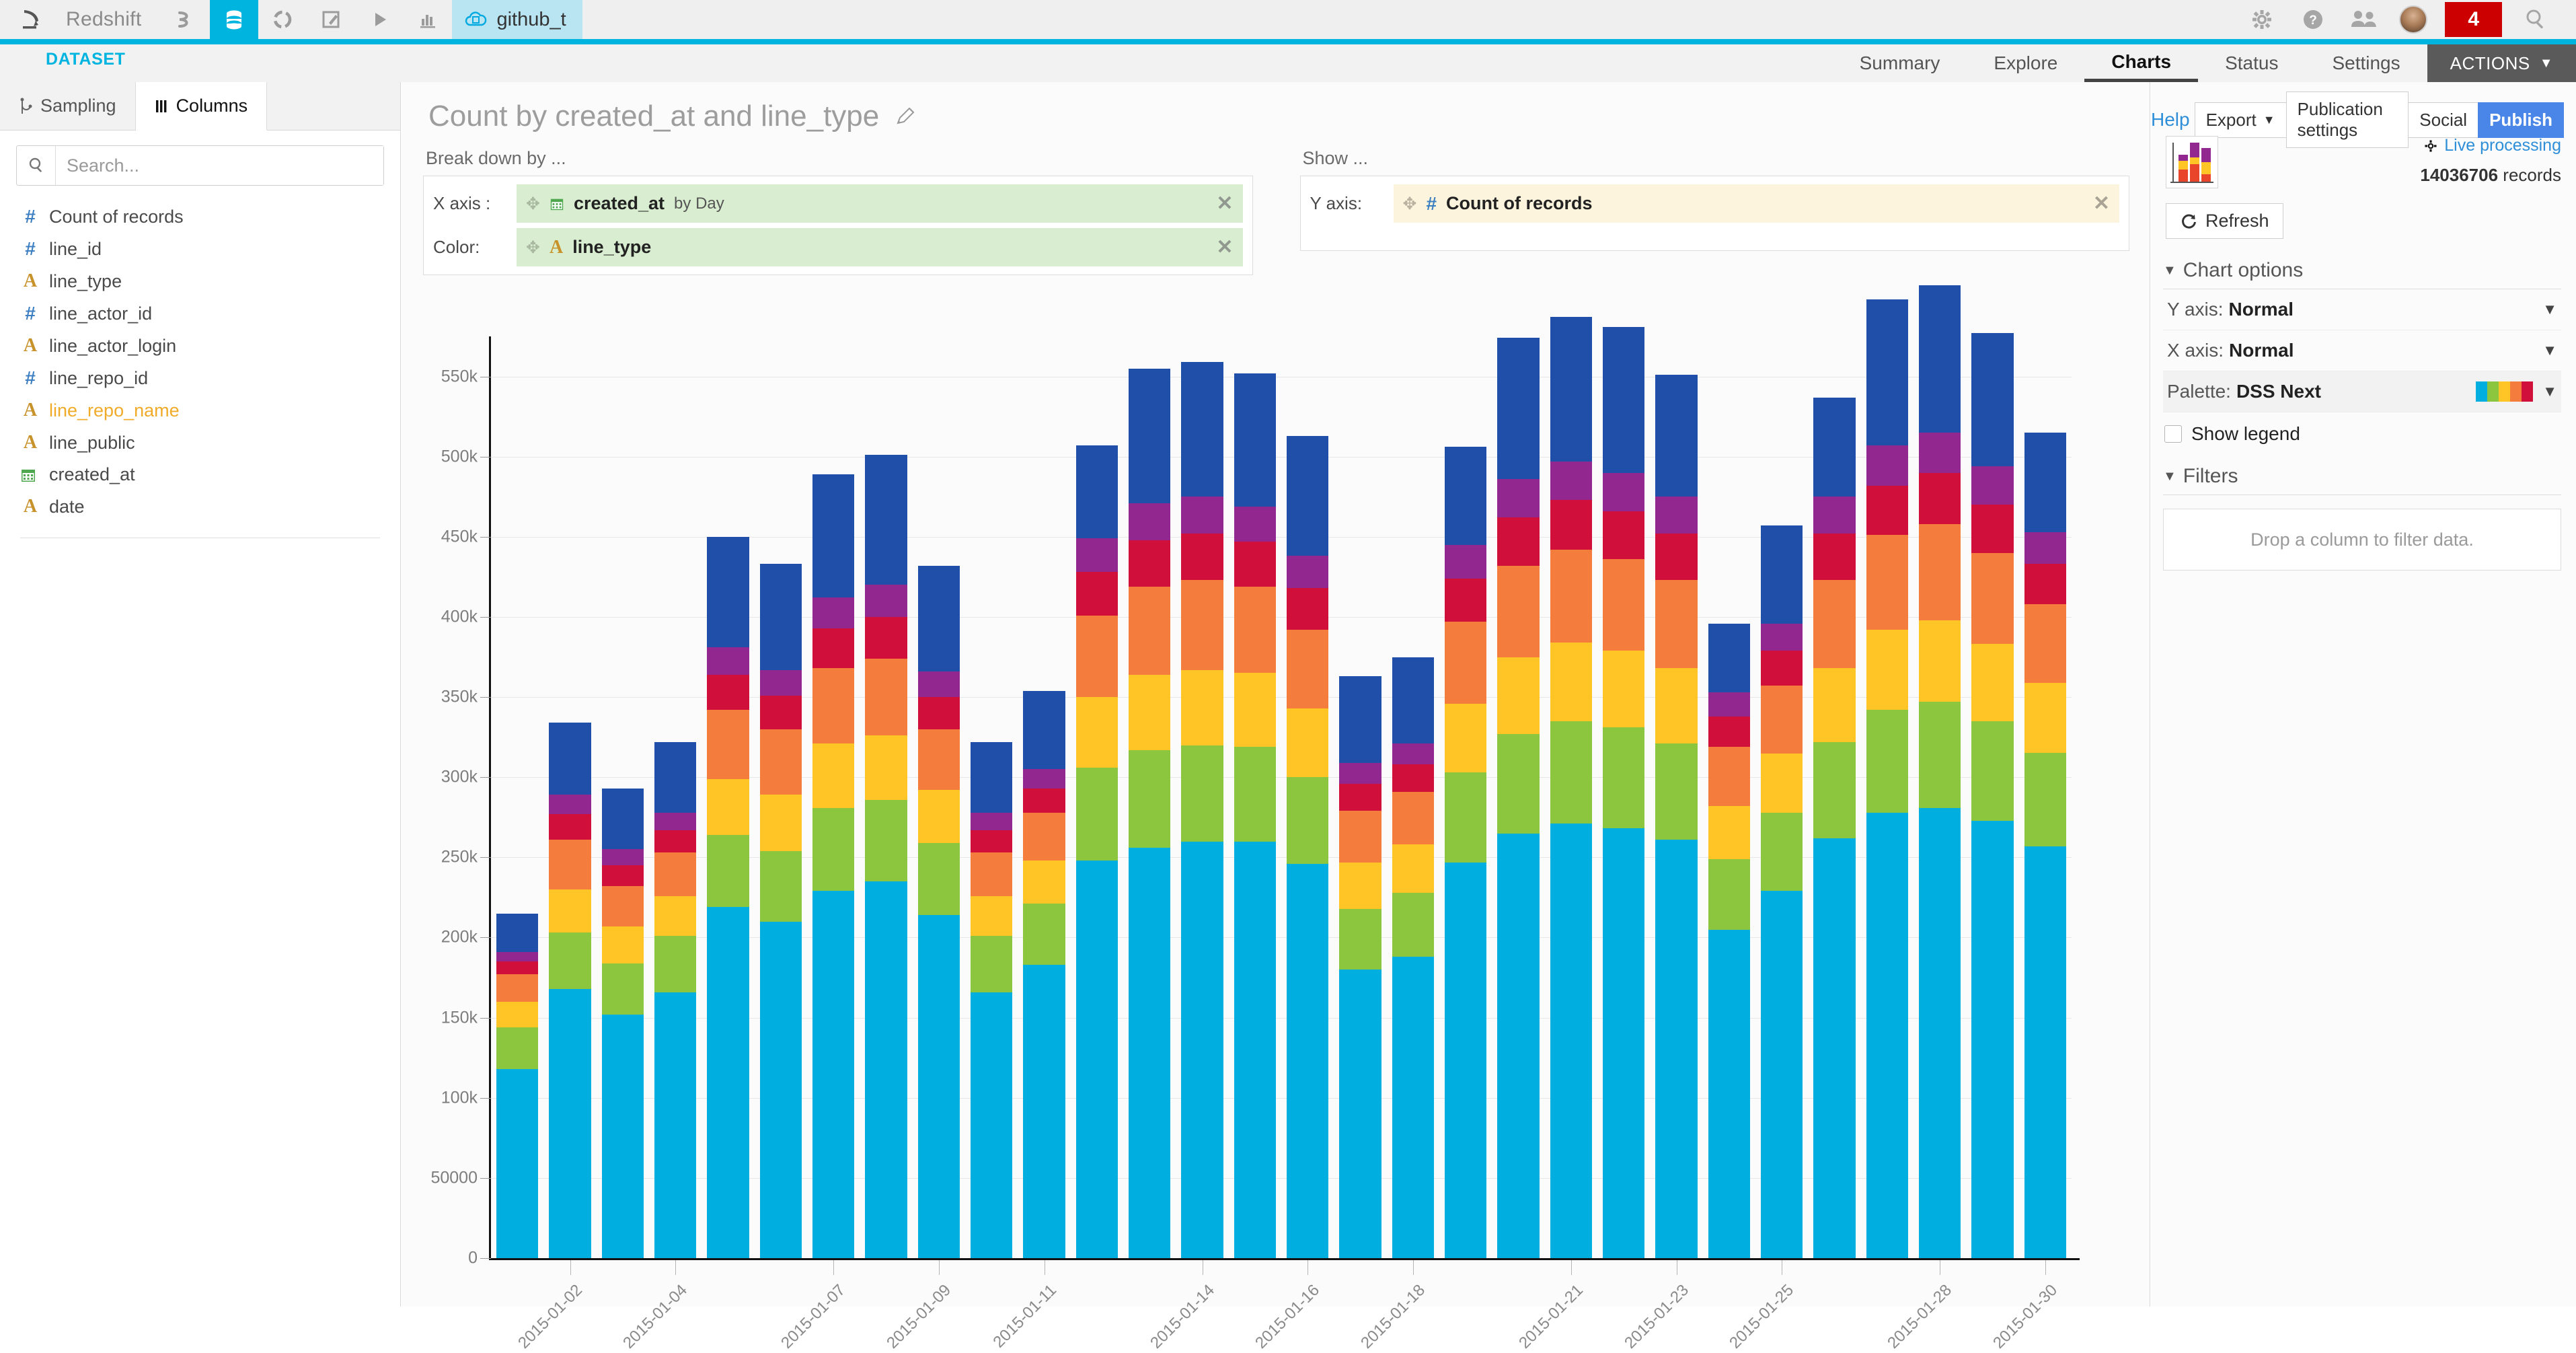  What do you see at coordinates (2251, 63) in the screenshot?
I see `tab-status: Status` at bounding box center [2251, 63].